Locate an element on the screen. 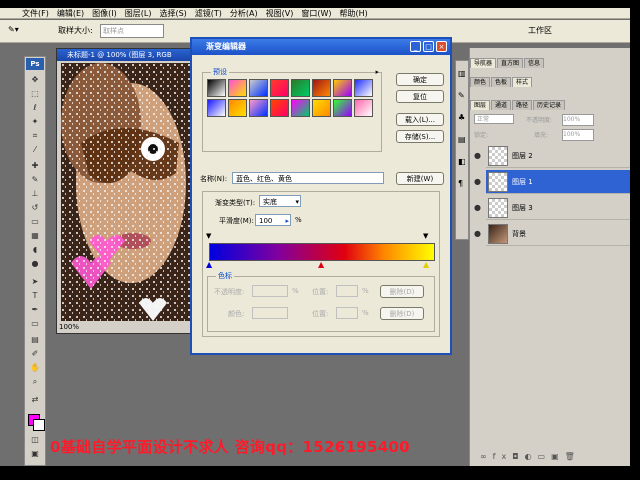 The image size is (640, 480). dodge-tool-icon: ● is located at coordinates (35, 264).